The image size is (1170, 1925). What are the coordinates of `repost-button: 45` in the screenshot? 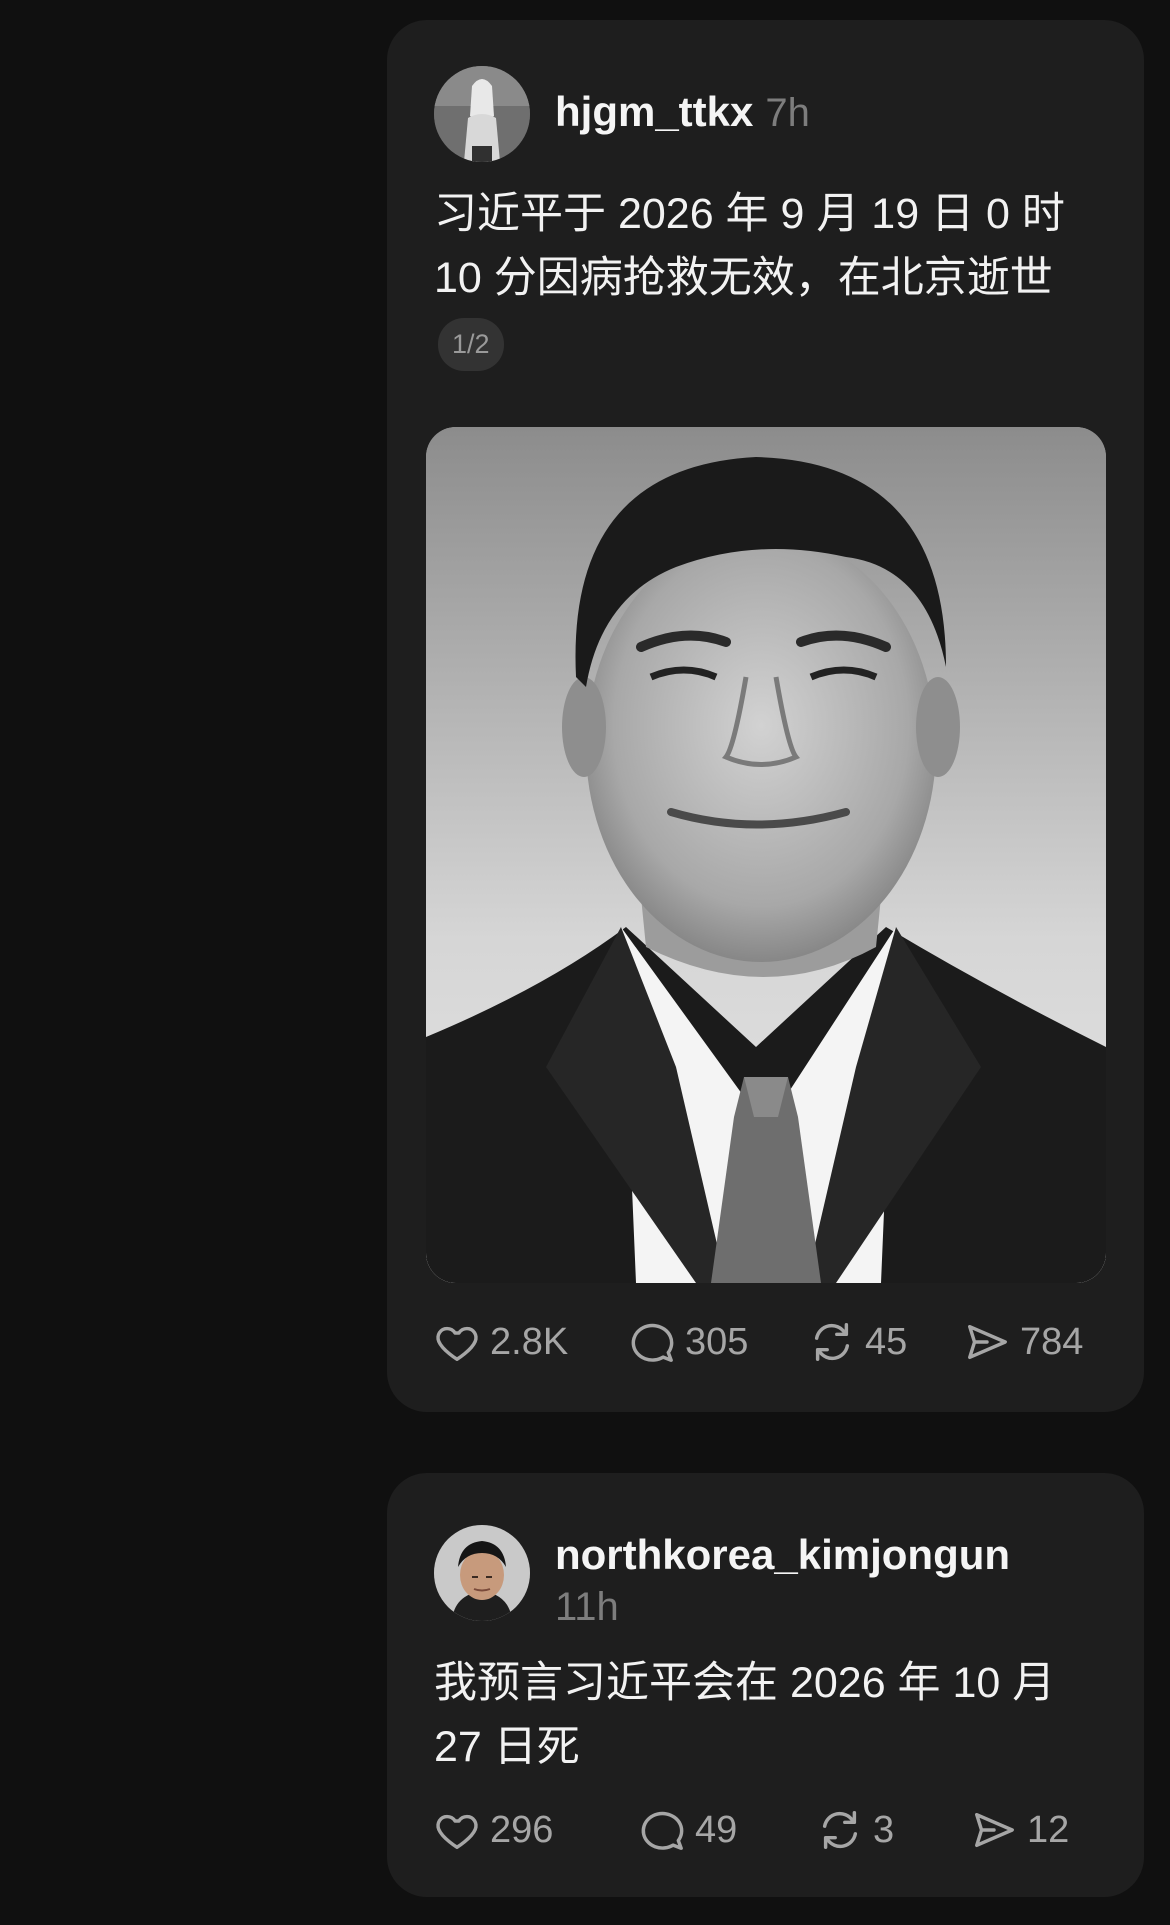 It's located at (858, 1342).